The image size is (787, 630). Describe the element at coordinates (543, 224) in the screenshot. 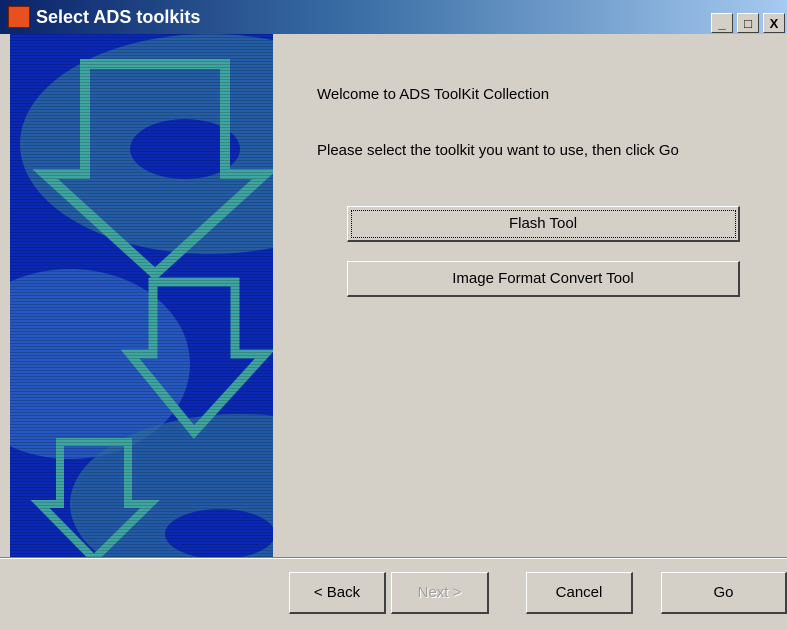

I see `flash-tool-button: Flash Tool` at that location.